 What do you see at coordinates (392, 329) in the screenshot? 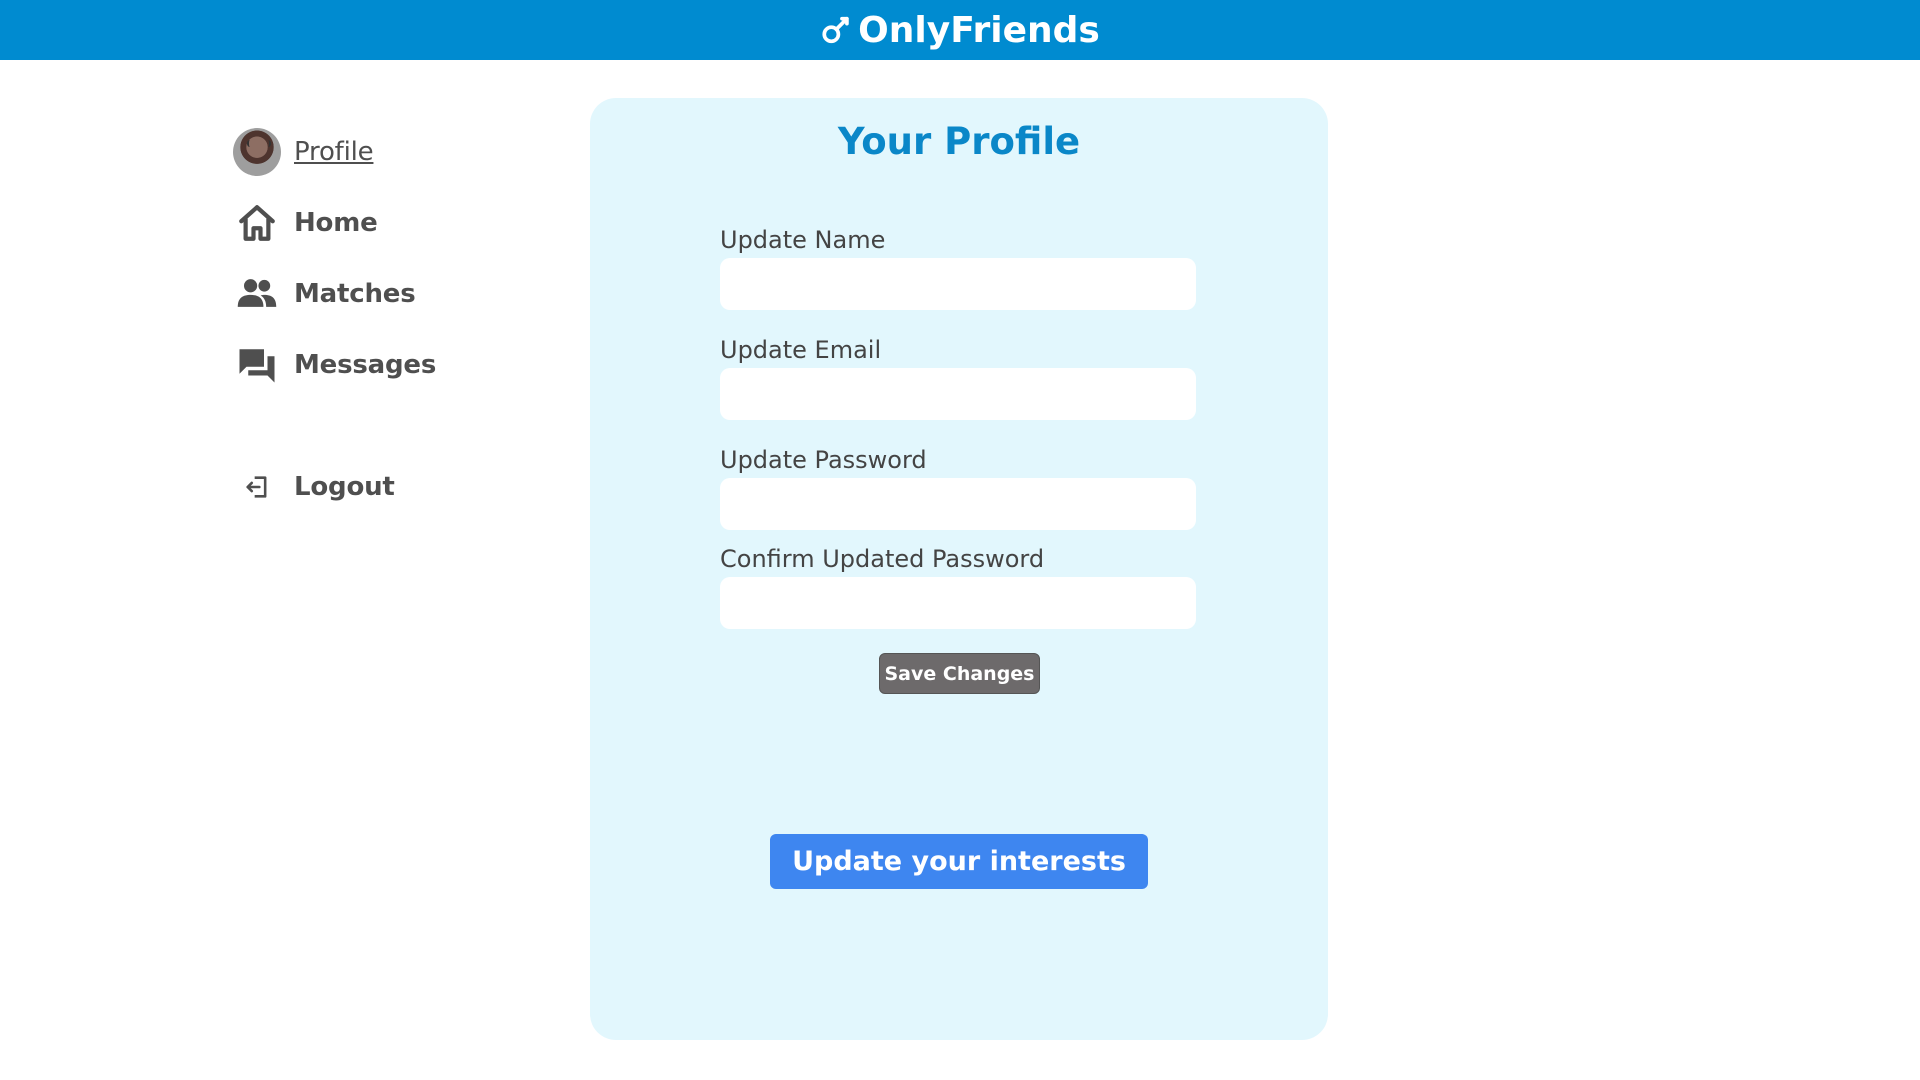
I see `sidebar-nav: Profile Home Matches Messages Logout` at bounding box center [392, 329].